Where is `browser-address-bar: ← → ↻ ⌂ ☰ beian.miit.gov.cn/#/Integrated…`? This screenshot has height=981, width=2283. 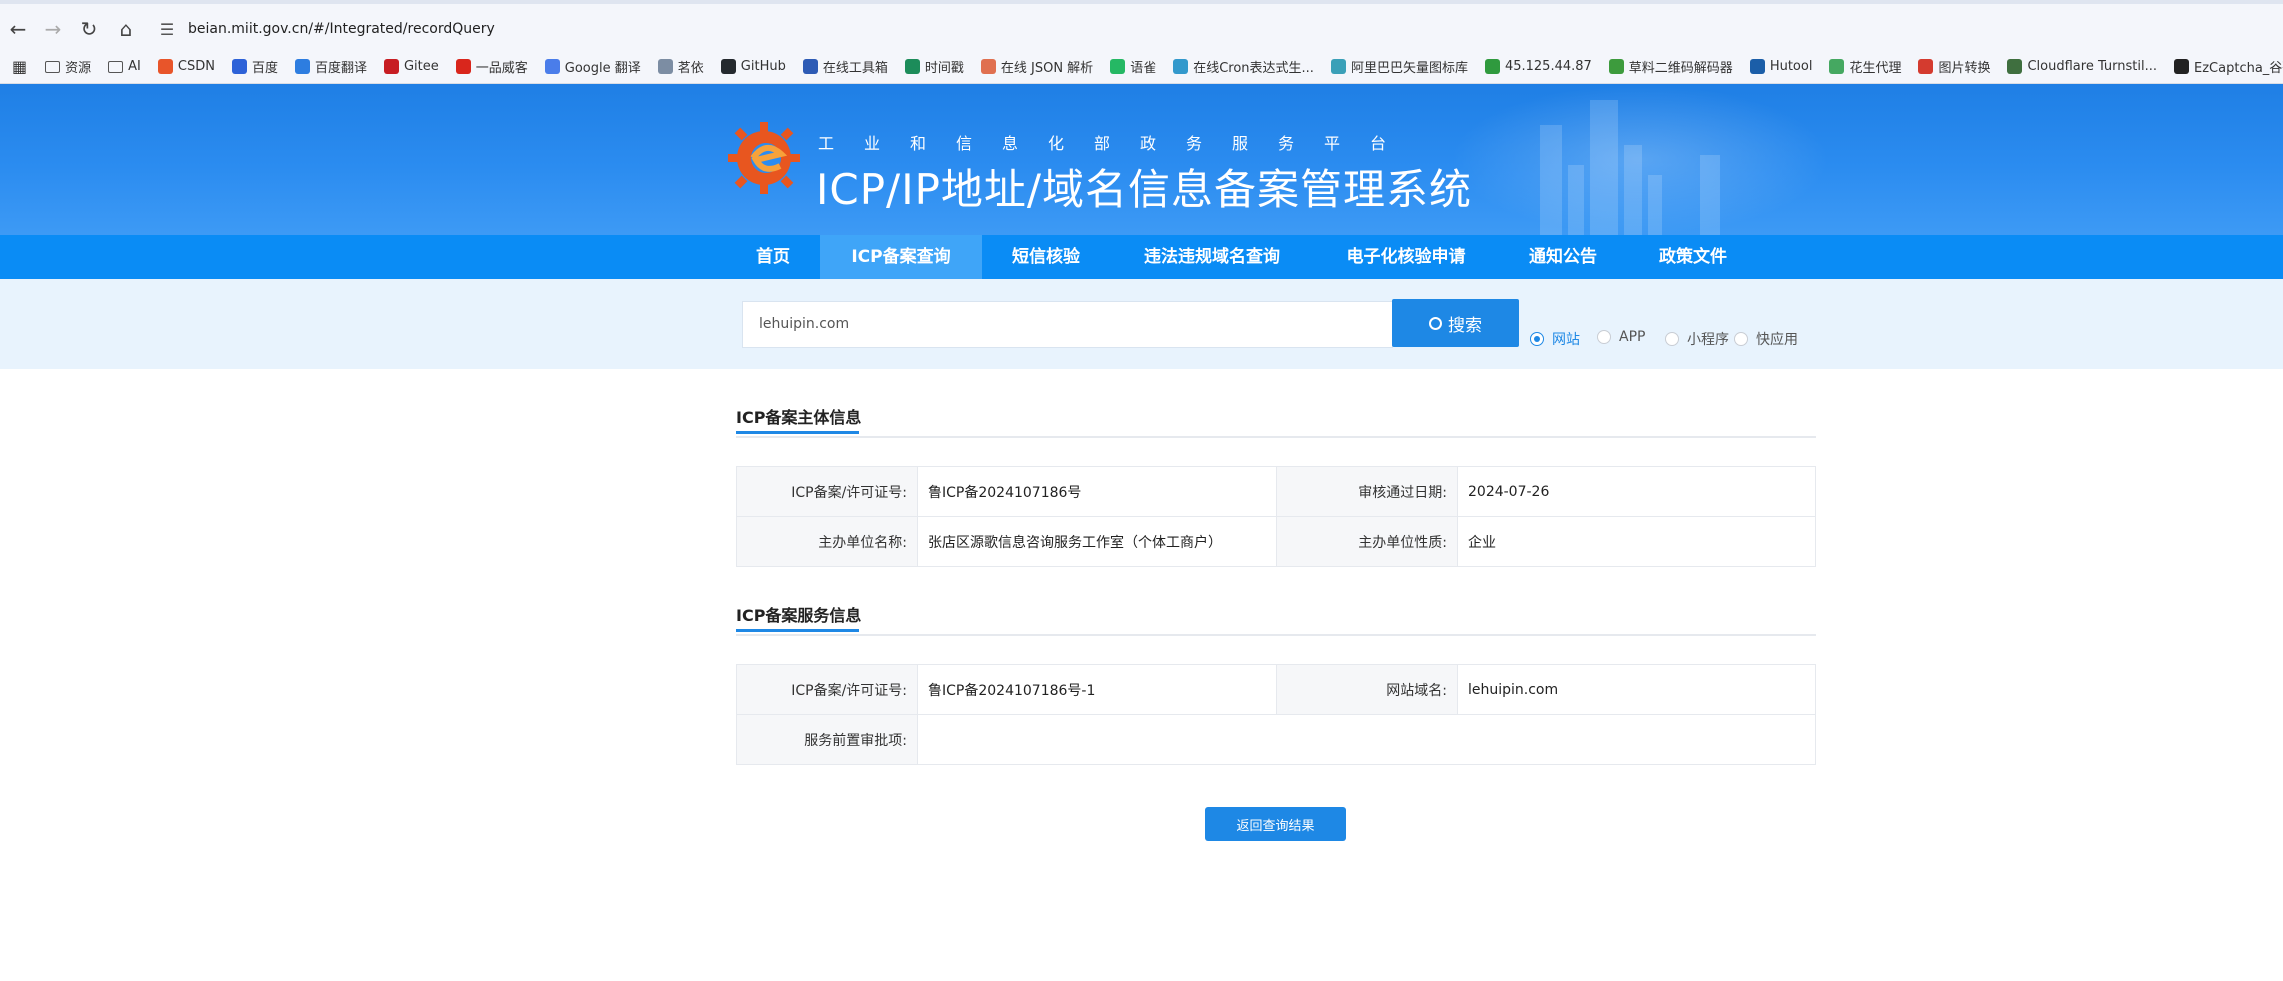
browser-address-bar: ← → ↻ ⌂ ☰ beian.miit.gov.cn/#/Integrated… is located at coordinates (1141, 25).